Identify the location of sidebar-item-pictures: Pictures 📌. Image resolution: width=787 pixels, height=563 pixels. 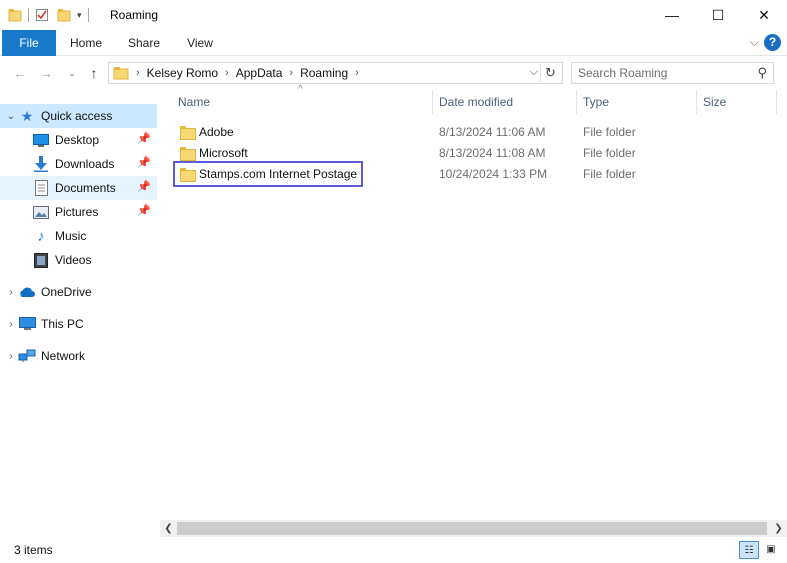
(78, 212).